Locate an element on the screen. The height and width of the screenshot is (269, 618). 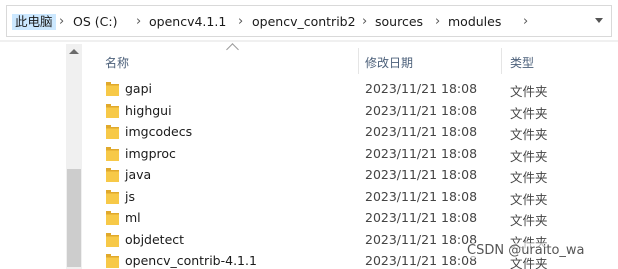
address-dropdown-icon is located at coordinates (599, 20).